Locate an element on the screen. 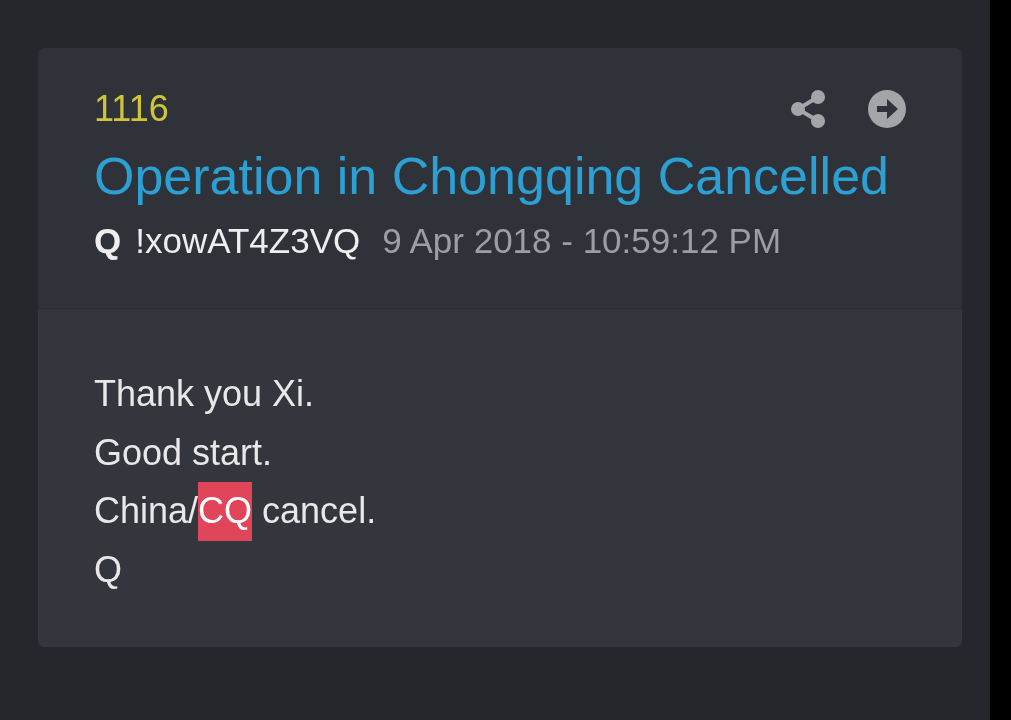 The height and width of the screenshot is (720, 1011). post-text: Q is located at coordinates (108, 569).